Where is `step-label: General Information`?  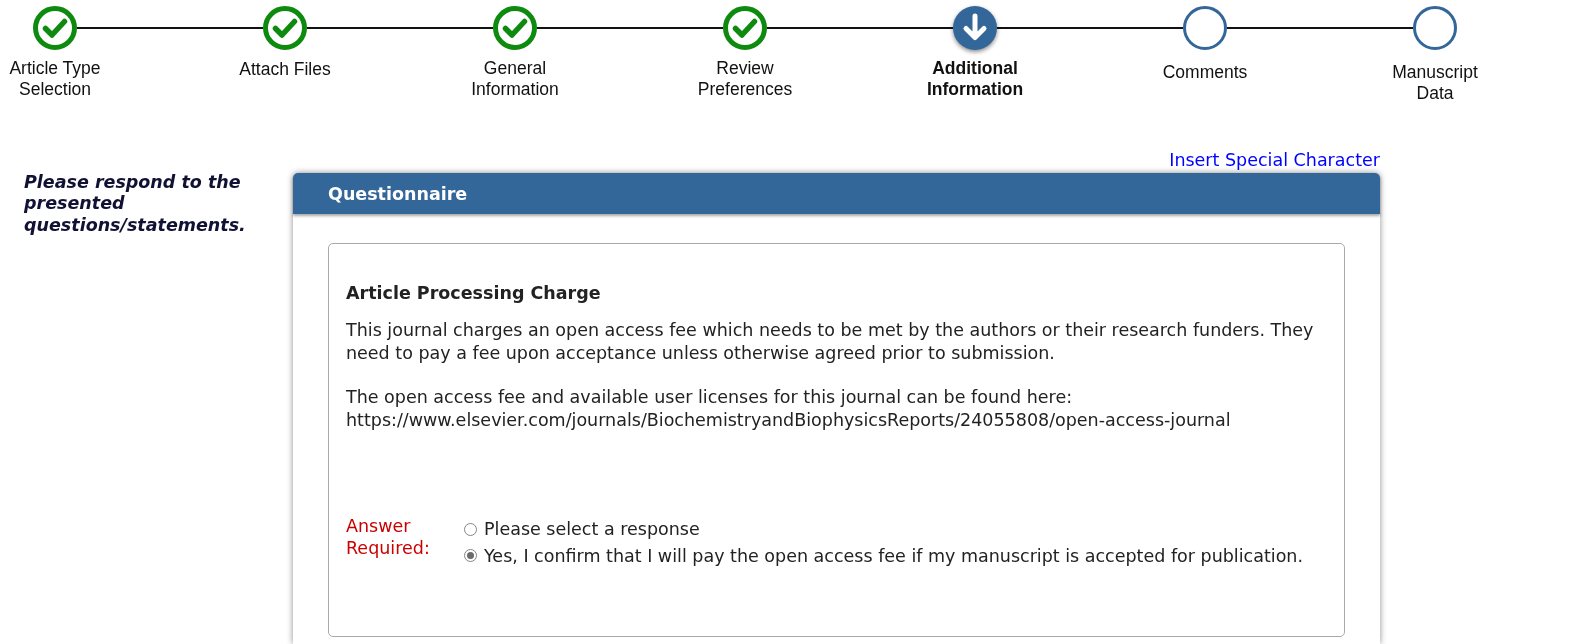
step-label: General Information is located at coordinates (515, 78).